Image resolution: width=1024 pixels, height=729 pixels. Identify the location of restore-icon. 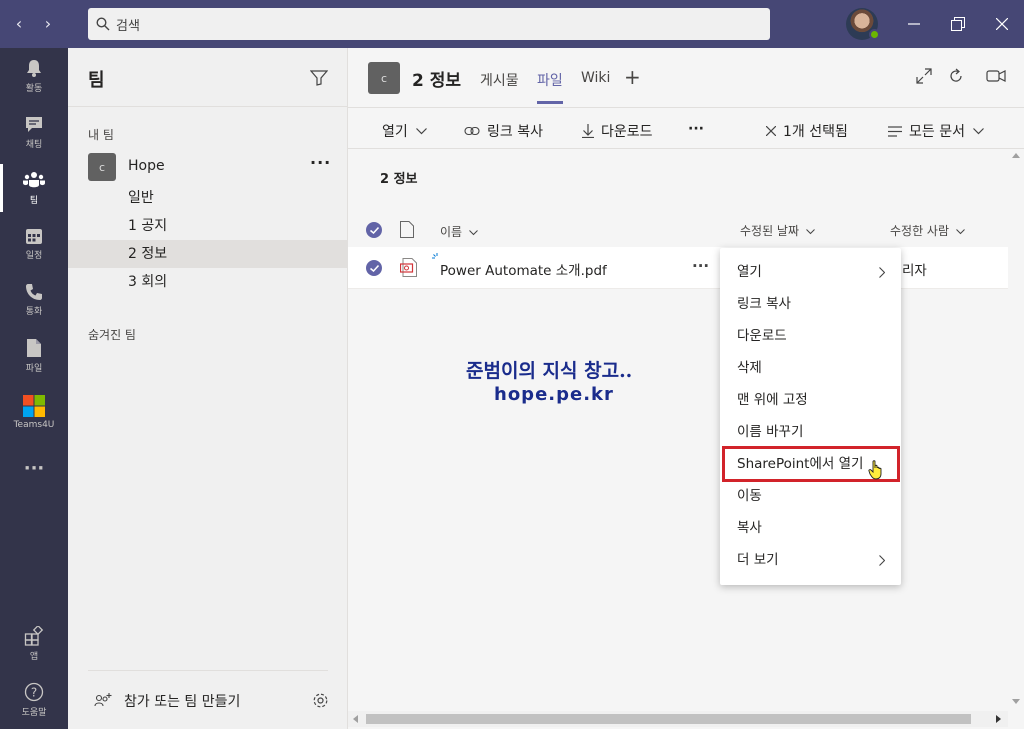
(958, 24).